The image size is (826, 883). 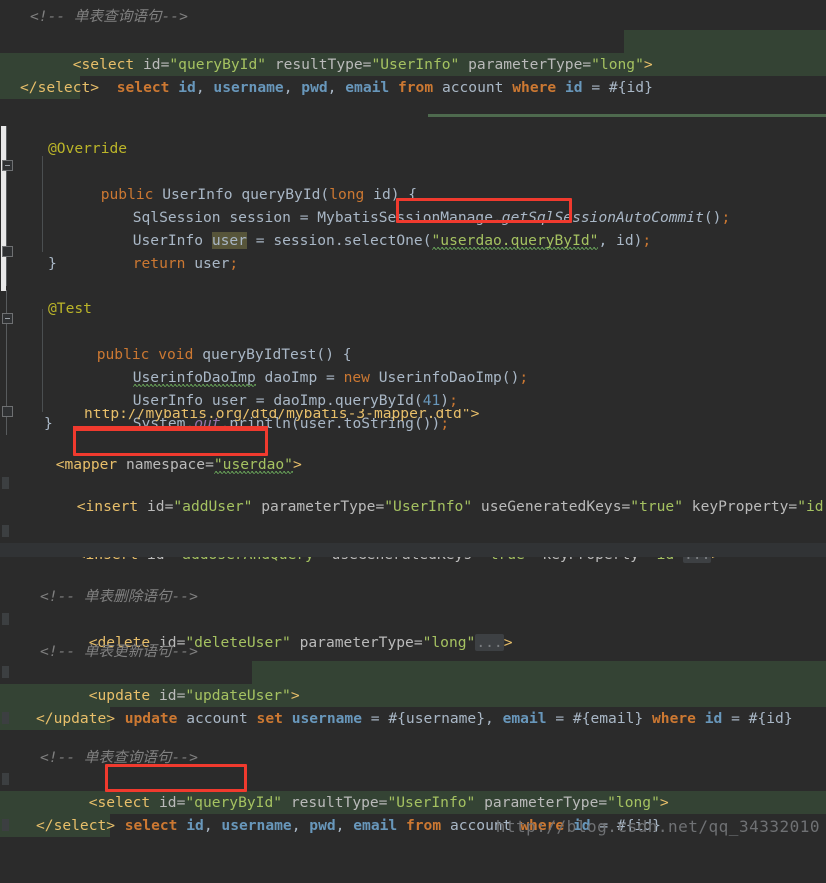 I want to click on xml-update-open: <update id="updateUser">, so click(x=413, y=682).